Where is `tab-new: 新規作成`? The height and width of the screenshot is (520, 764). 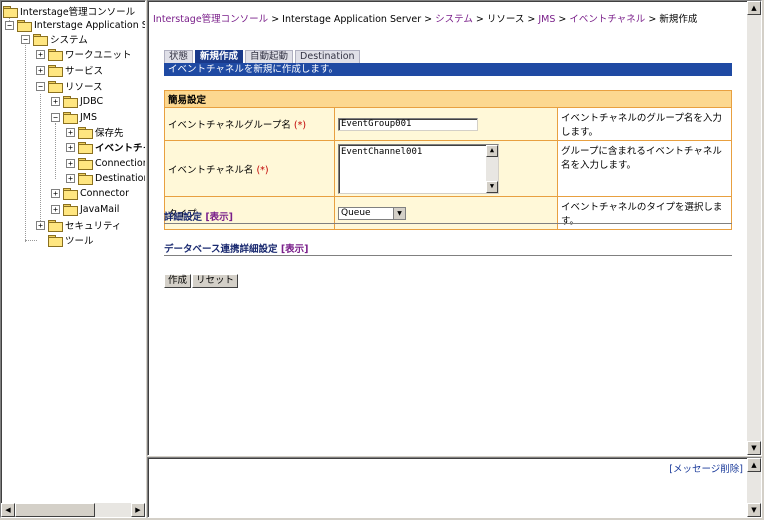
tab-new: 新規作成 is located at coordinates (219, 56).